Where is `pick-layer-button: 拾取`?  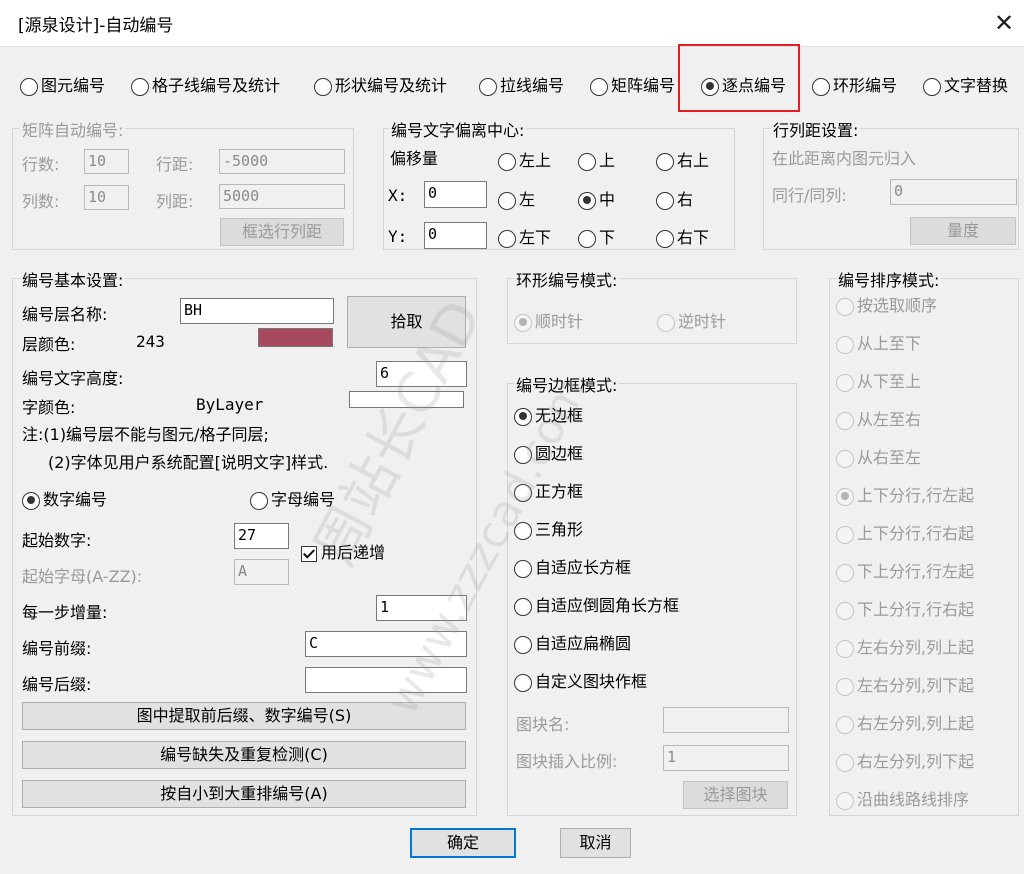
pick-layer-button: 拾取 is located at coordinates (406, 322).